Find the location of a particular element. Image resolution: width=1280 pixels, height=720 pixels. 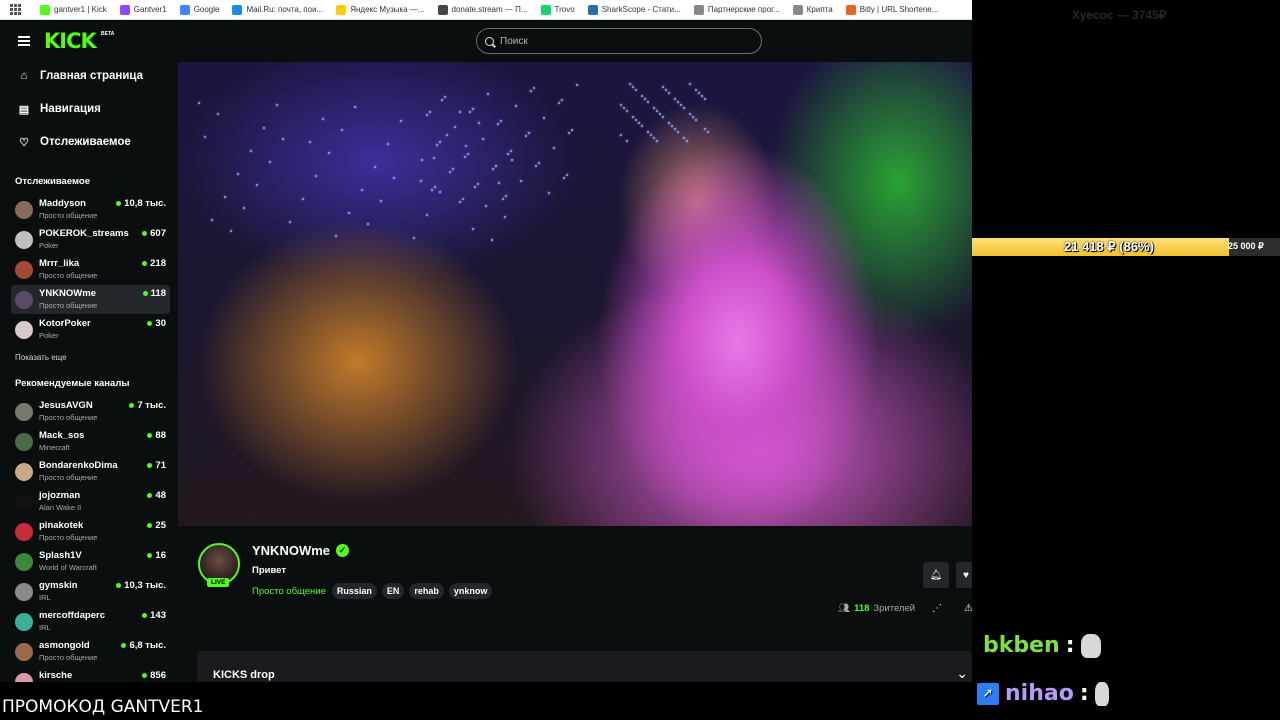

streamer-name-row: YNKNOWme ✓ is located at coordinates (301, 550).